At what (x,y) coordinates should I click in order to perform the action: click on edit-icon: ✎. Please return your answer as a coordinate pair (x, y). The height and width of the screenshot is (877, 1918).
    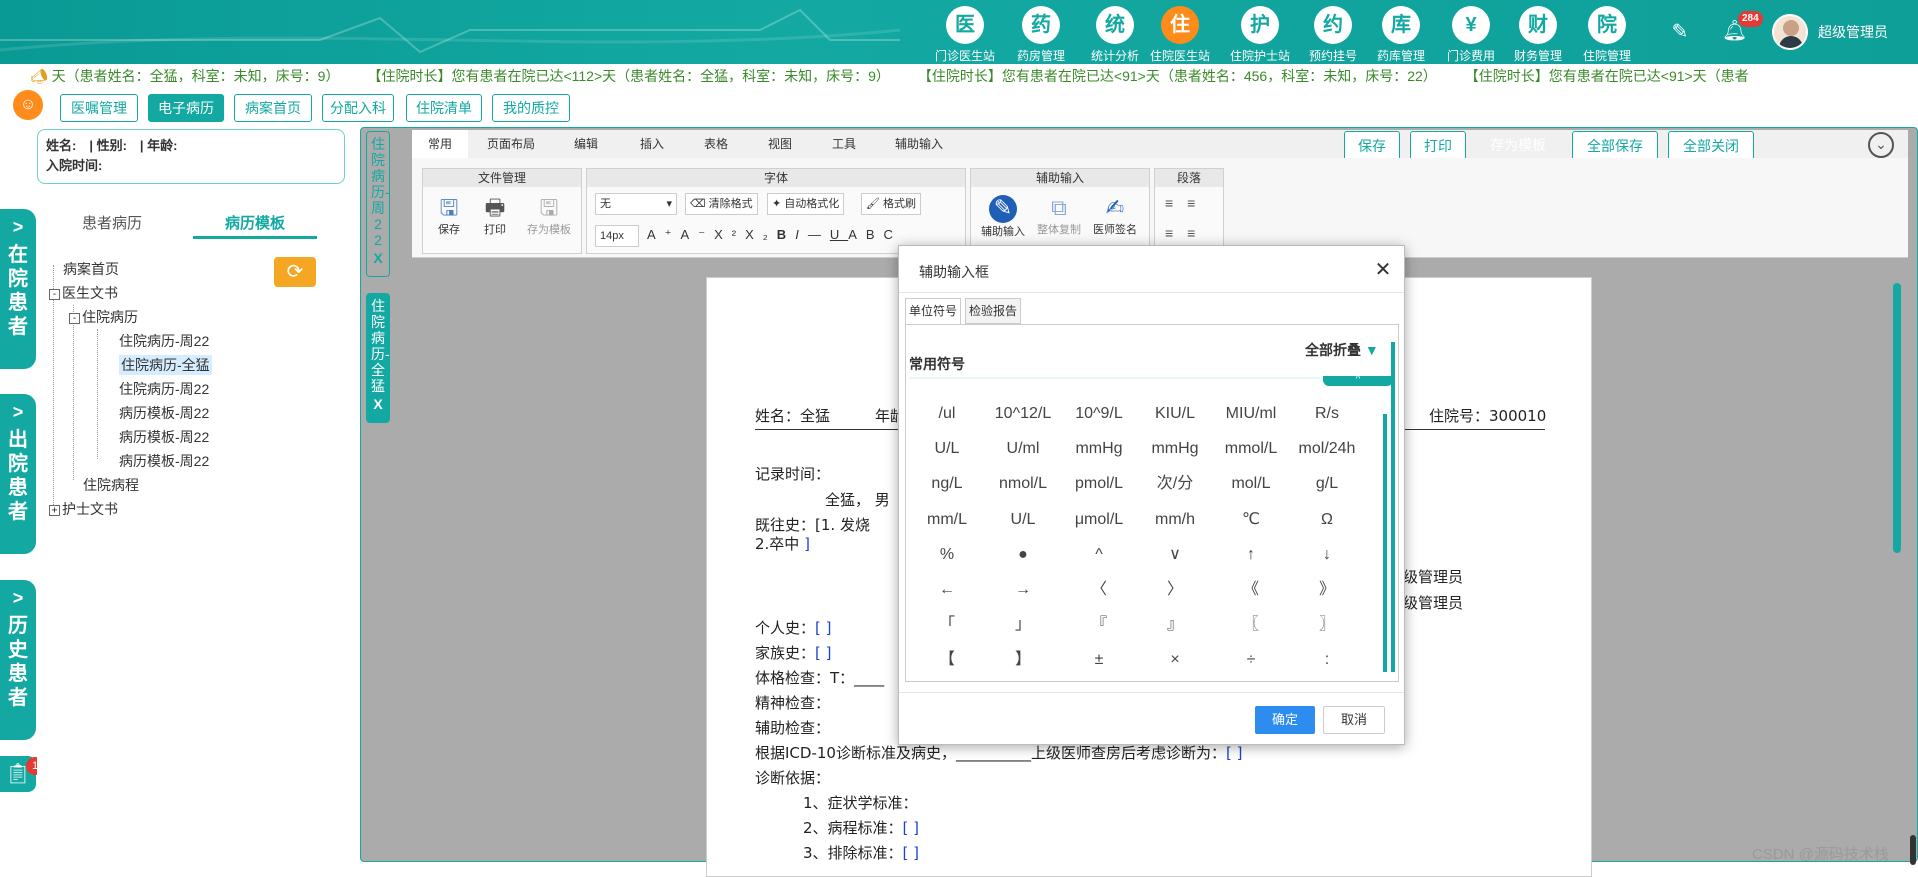
    Looking at the image, I should click on (1680, 32).